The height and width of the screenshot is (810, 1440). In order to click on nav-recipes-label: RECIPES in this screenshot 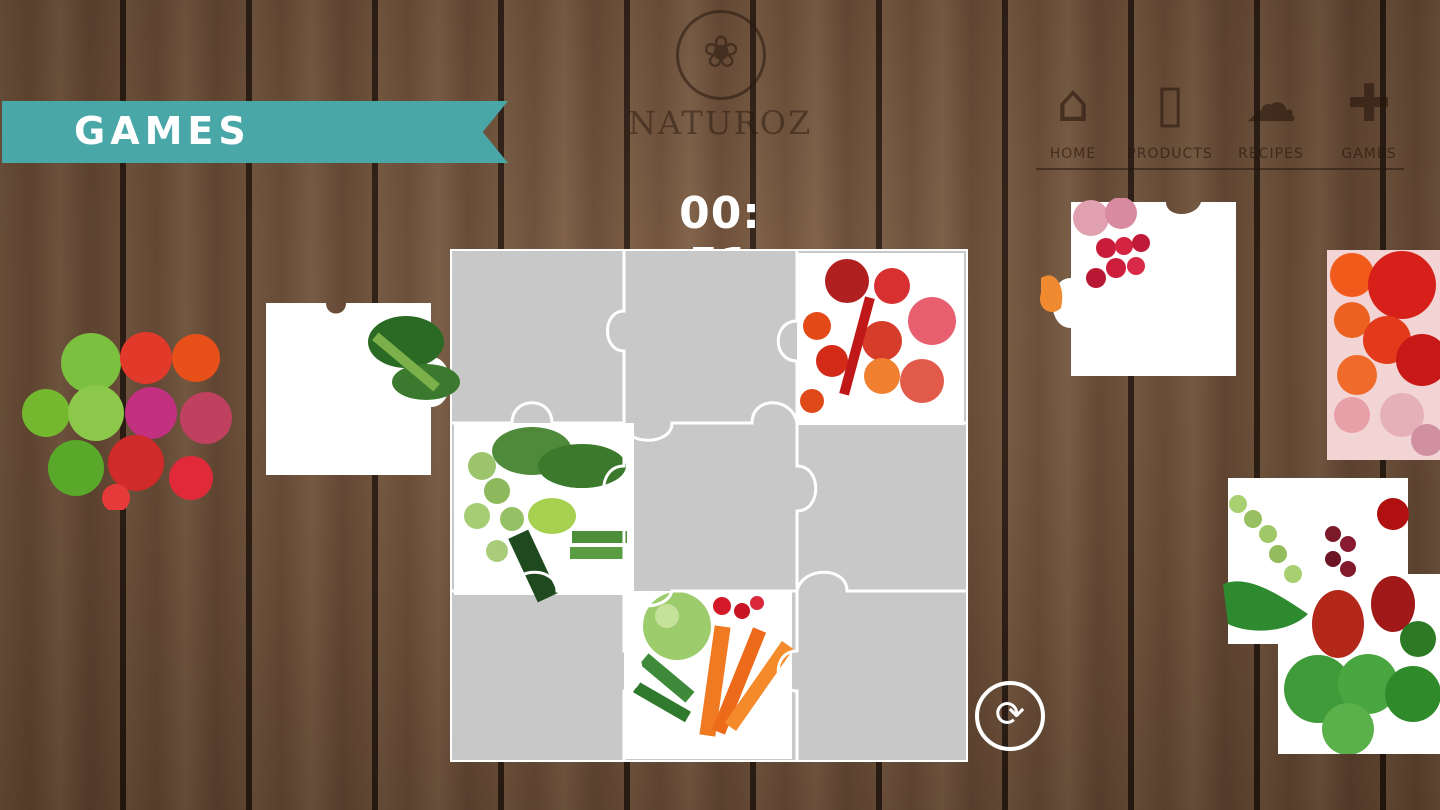, I will do `click(1271, 154)`.